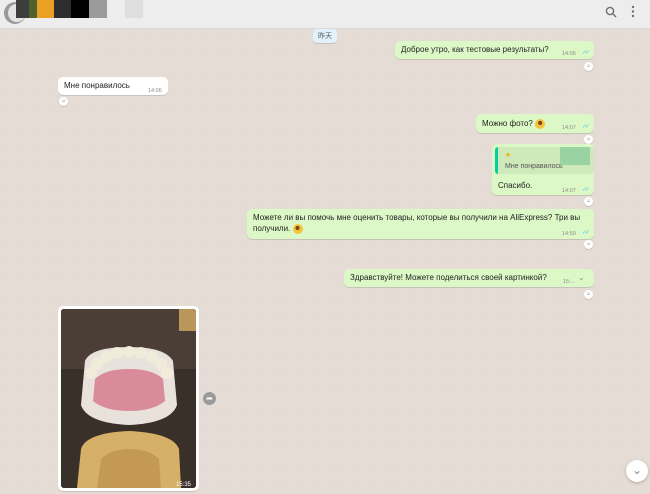 This screenshot has height=494, width=650. Describe the element at coordinates (515, 185) in the screenshot. I see `message-text: Спасибо.` at that location.